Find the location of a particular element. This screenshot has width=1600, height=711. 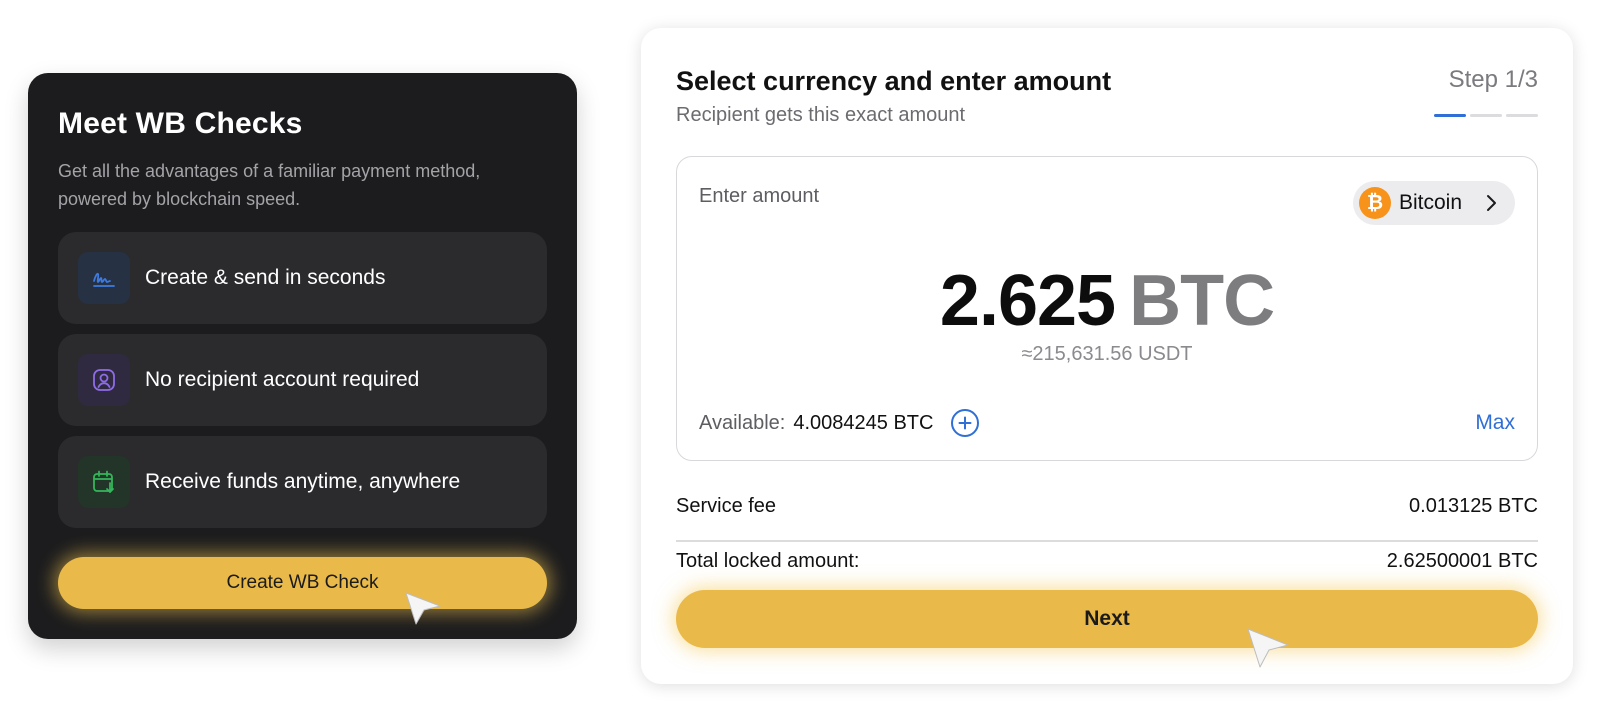

signature-icon is located at coordinates (104, 278).